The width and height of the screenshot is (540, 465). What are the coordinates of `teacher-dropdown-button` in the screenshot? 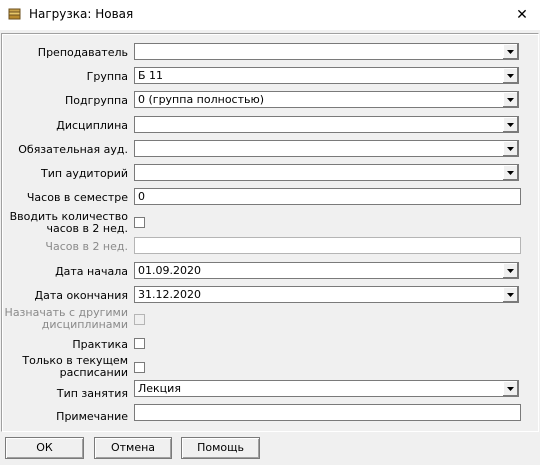 It's located at (510, 51).